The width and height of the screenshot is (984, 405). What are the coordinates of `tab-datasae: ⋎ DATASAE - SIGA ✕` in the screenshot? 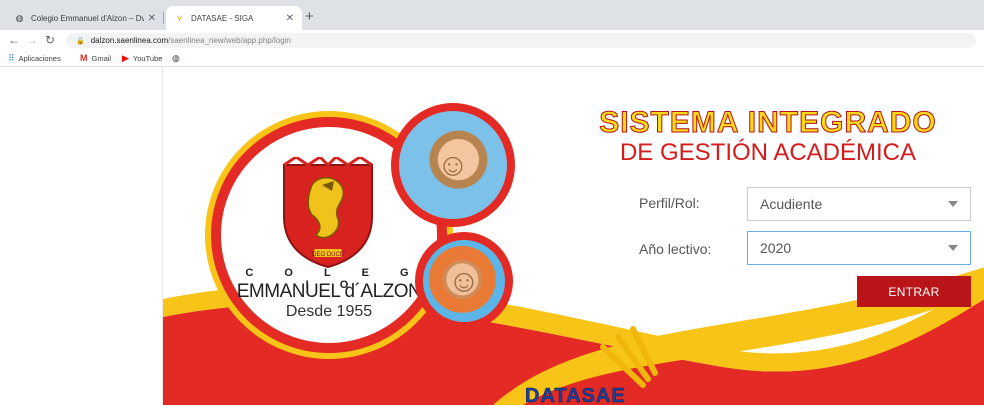 It's located at (234, 18).